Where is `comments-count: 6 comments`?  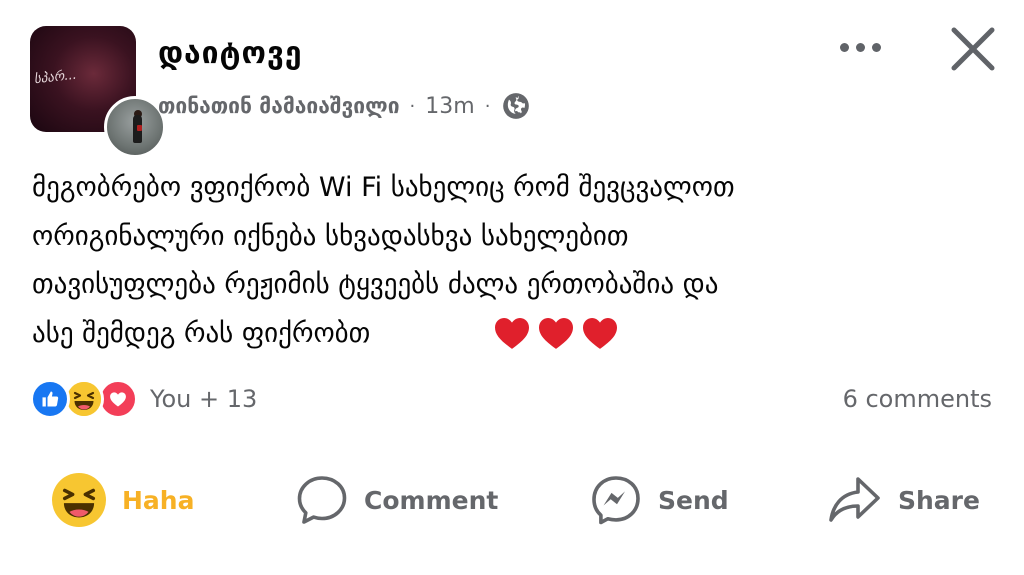 comments-count: 6 comments is located at coordinates (917, 399).